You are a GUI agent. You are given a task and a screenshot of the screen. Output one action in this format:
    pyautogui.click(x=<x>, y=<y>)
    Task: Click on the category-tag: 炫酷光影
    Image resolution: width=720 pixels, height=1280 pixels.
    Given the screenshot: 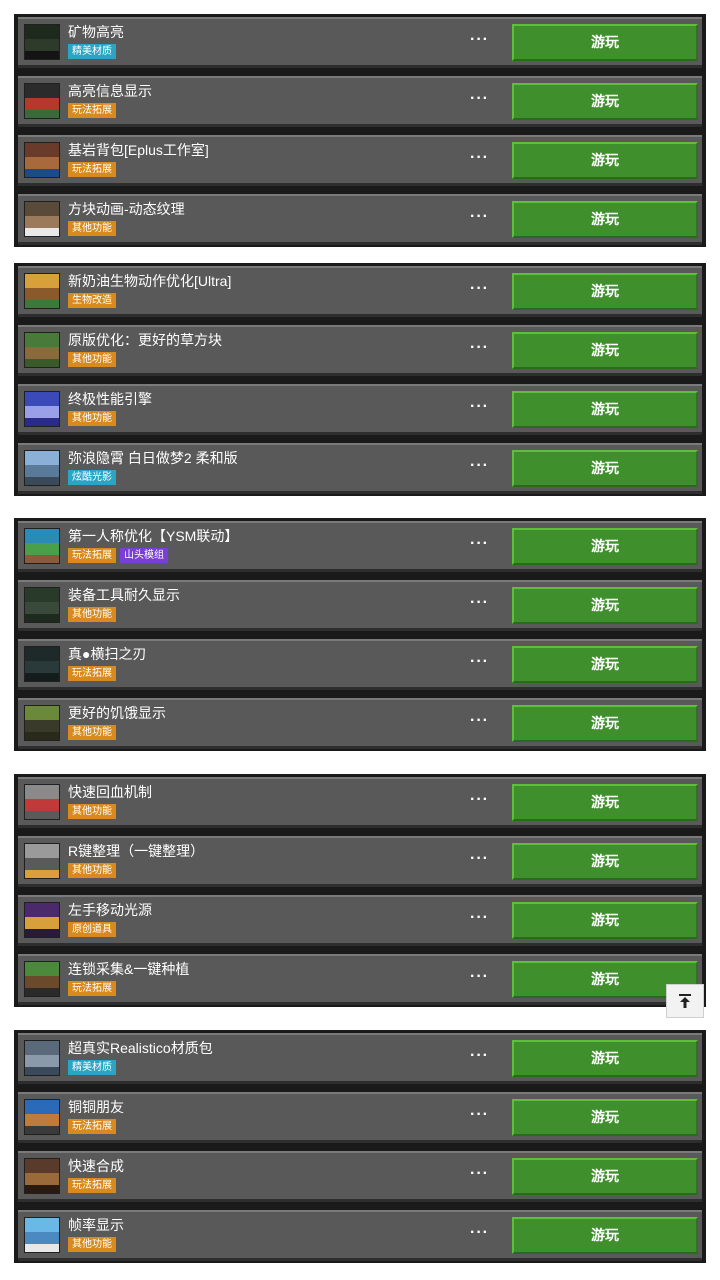 What is the action you would take?
    pyautogui.click(x=92, y=477)
    